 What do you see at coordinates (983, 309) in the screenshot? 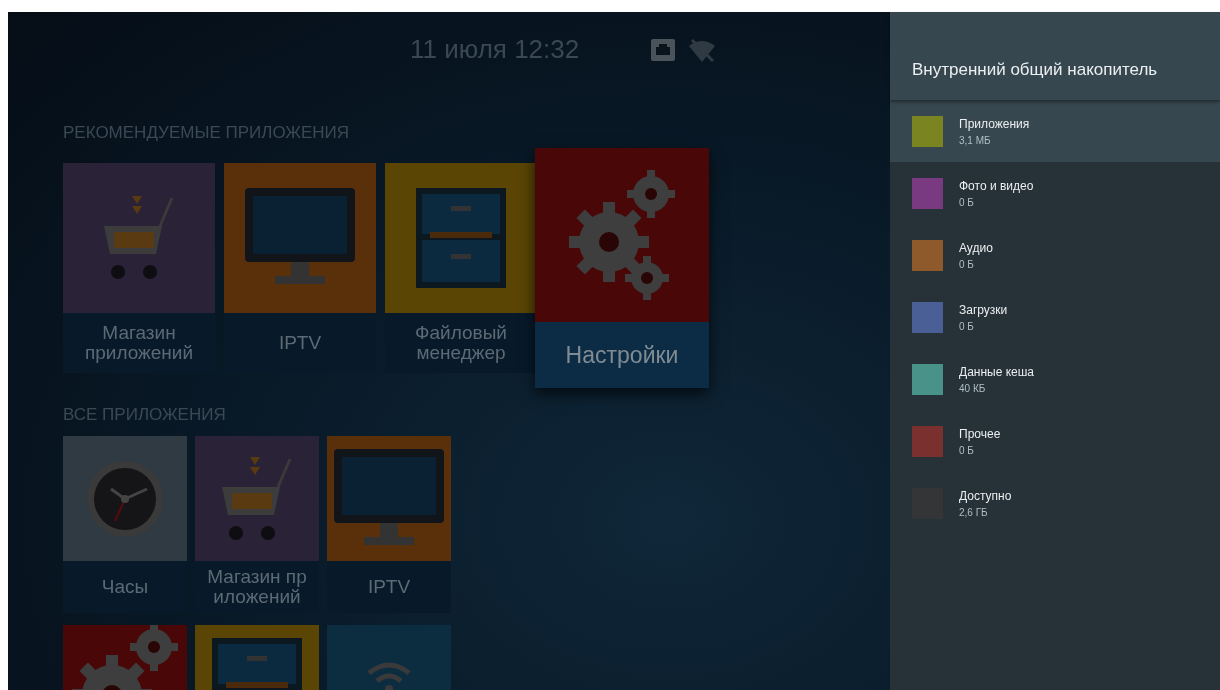
I see `storage-category: Загрузки` at bounding box center [983, 309].